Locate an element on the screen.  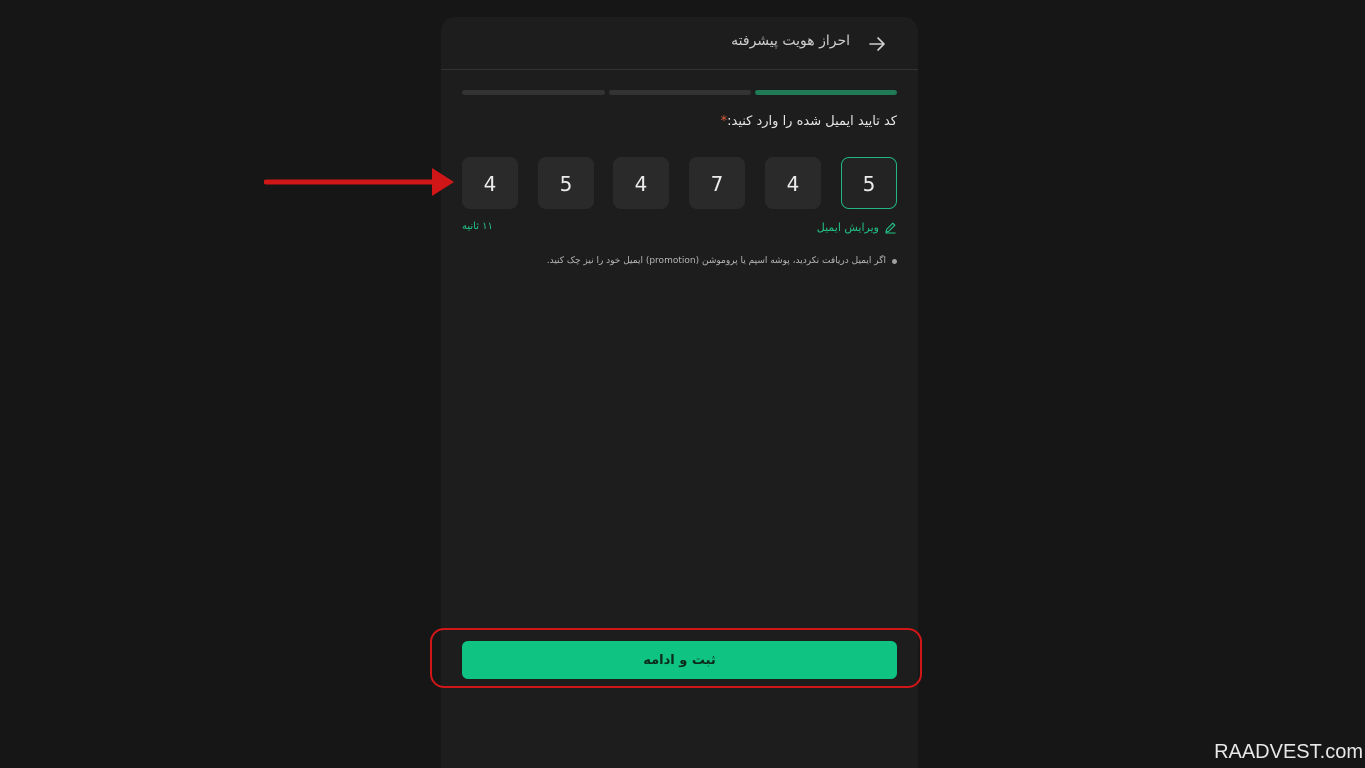
pencil-icon is located at coordinates (890, 228).